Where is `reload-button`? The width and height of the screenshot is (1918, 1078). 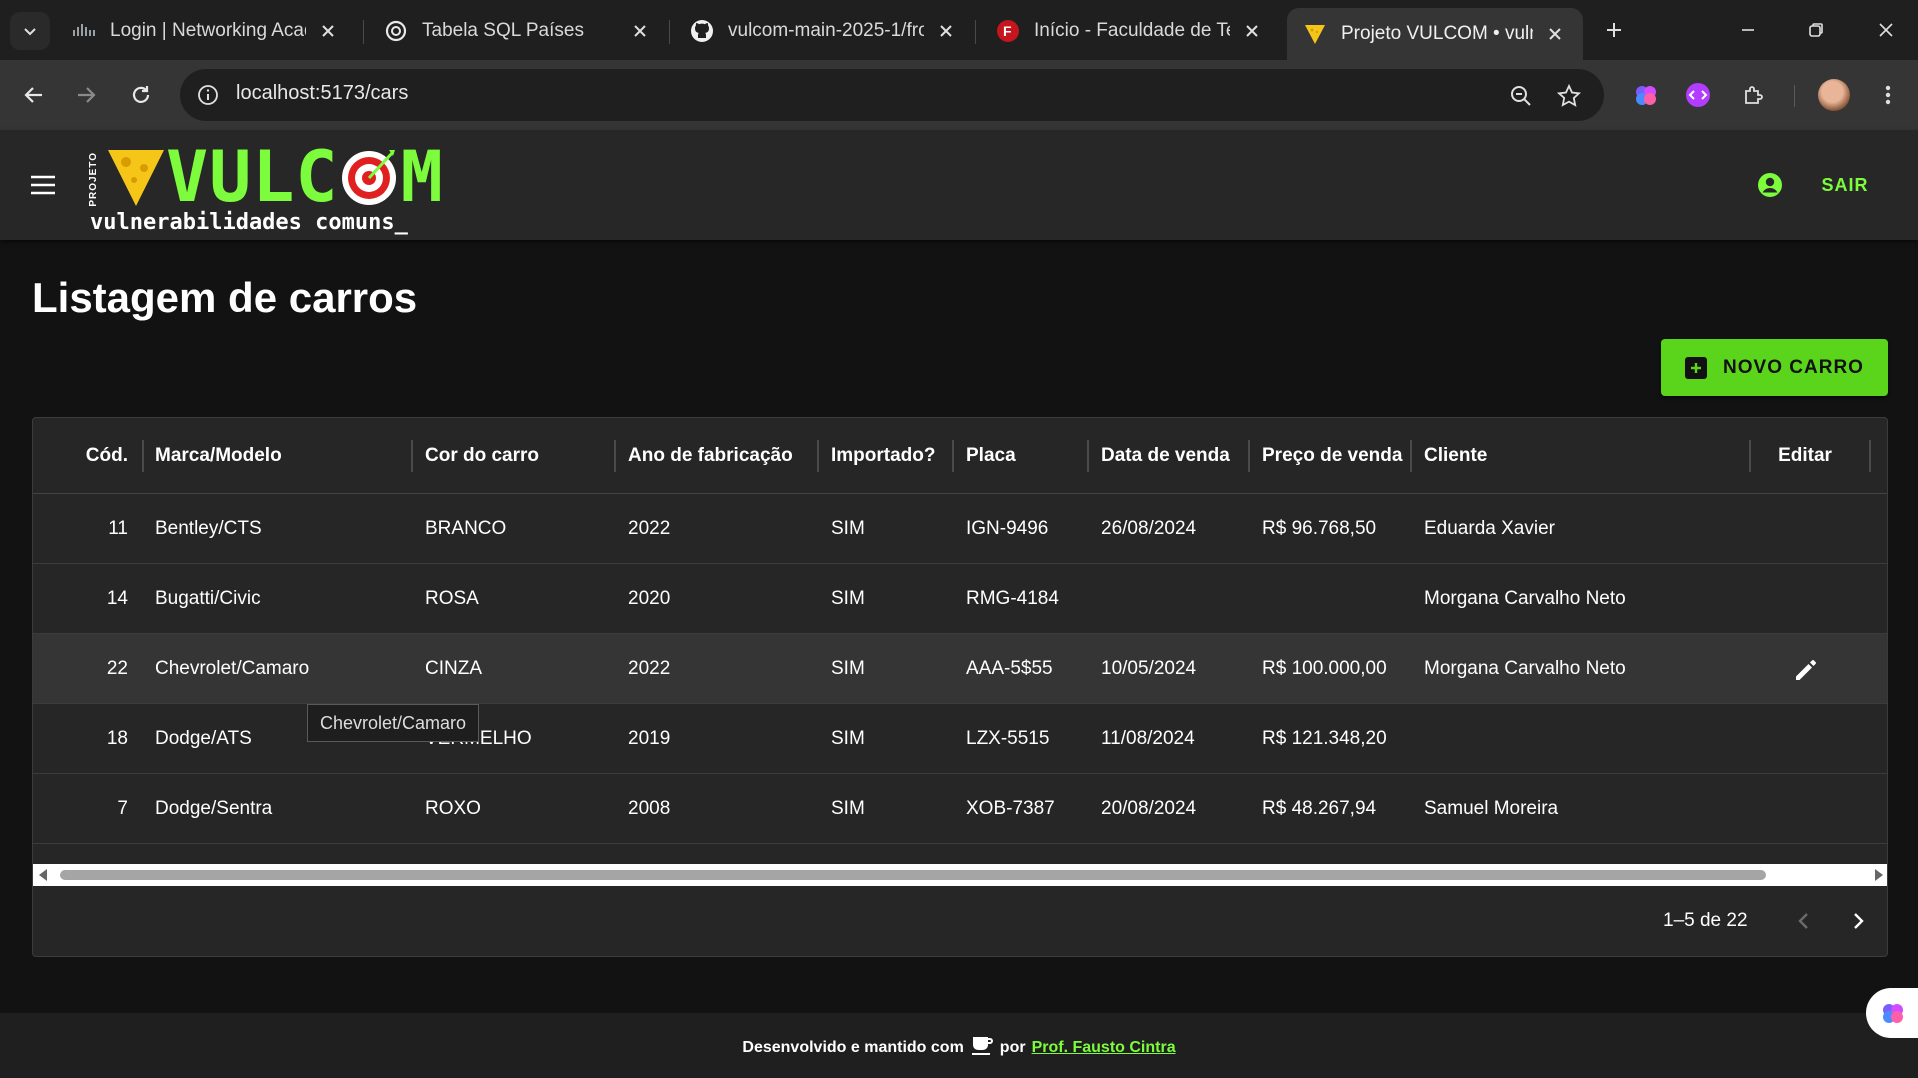 reload-button is located at coordinates (141, 95).